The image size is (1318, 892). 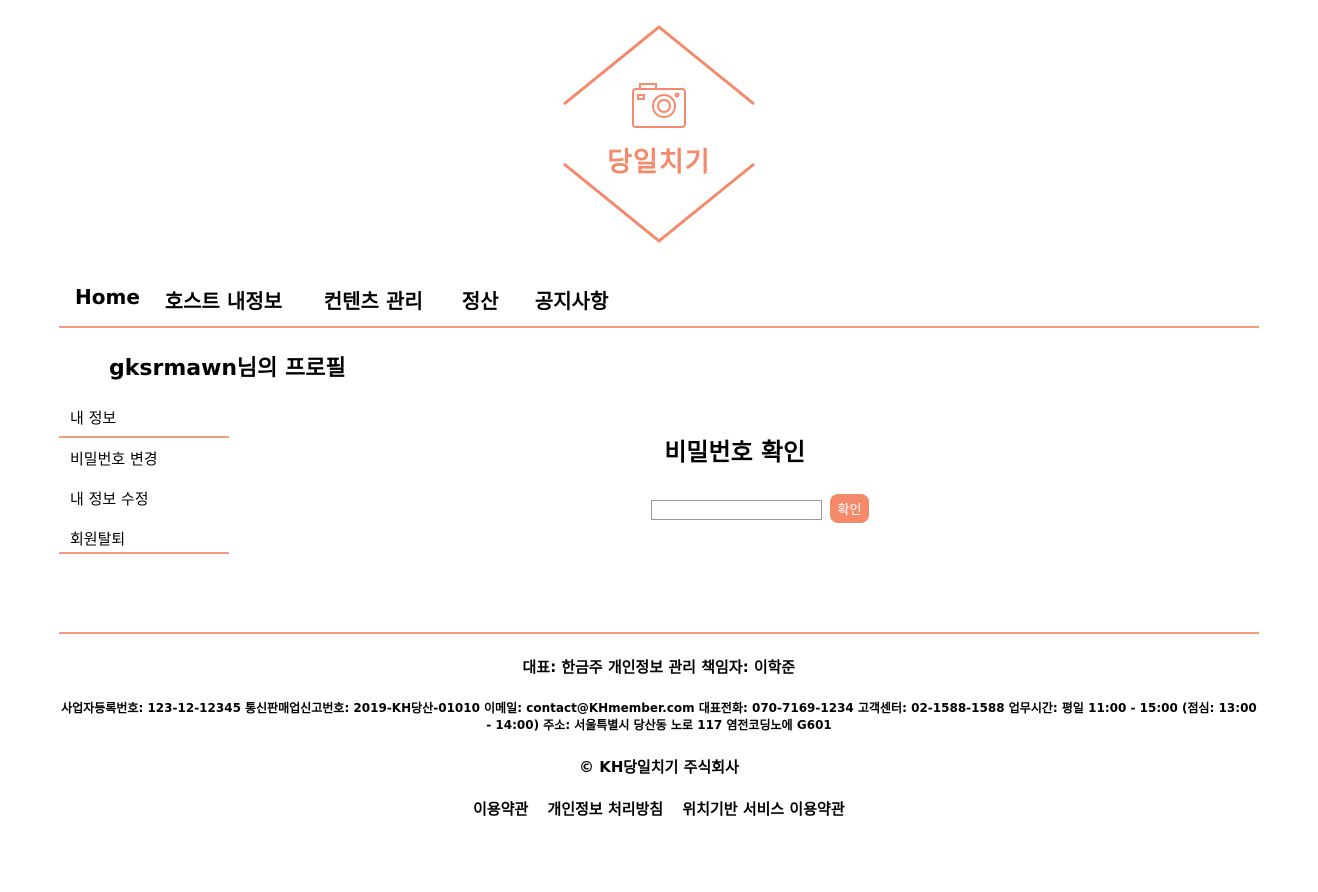 What do you see at coordinates (659, 667) in the screenshot?
I see `footer-representative: 대표: 한금주 개인정보 관리 책임자: 이학준` at bounding box center [659, 667].